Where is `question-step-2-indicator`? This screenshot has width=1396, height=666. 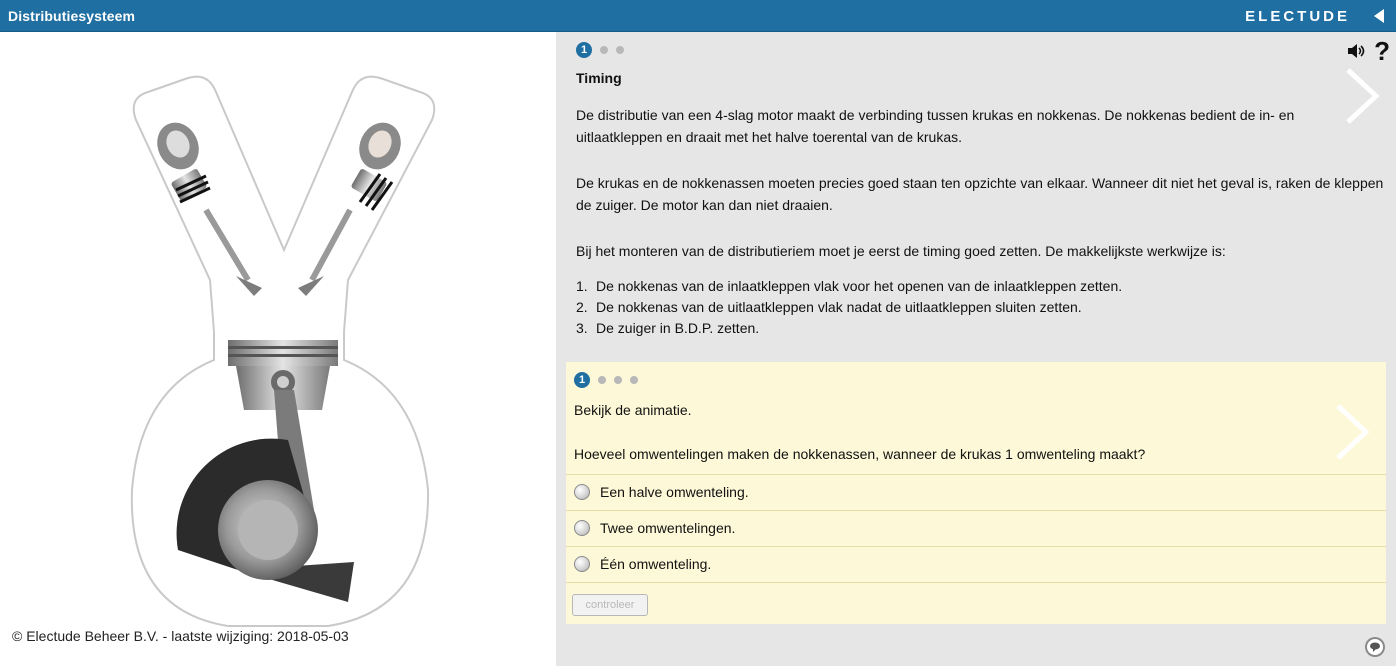 question-step-2-indicator is located at coordinates (602, 380).